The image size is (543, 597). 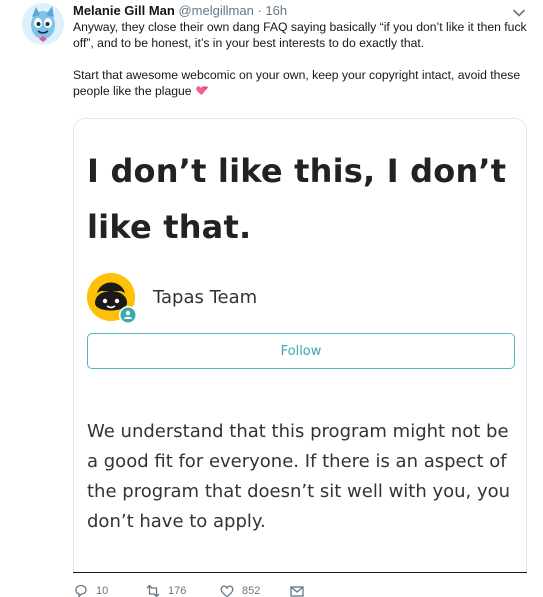 I want to click on verified-person-icon, so click(x=128, y=315).